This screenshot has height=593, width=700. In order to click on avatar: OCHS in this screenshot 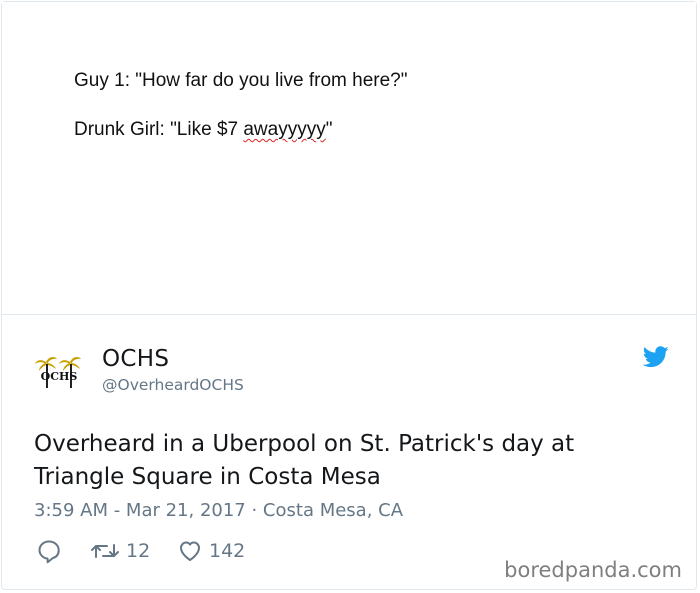, I will do `click(59, 372)`.